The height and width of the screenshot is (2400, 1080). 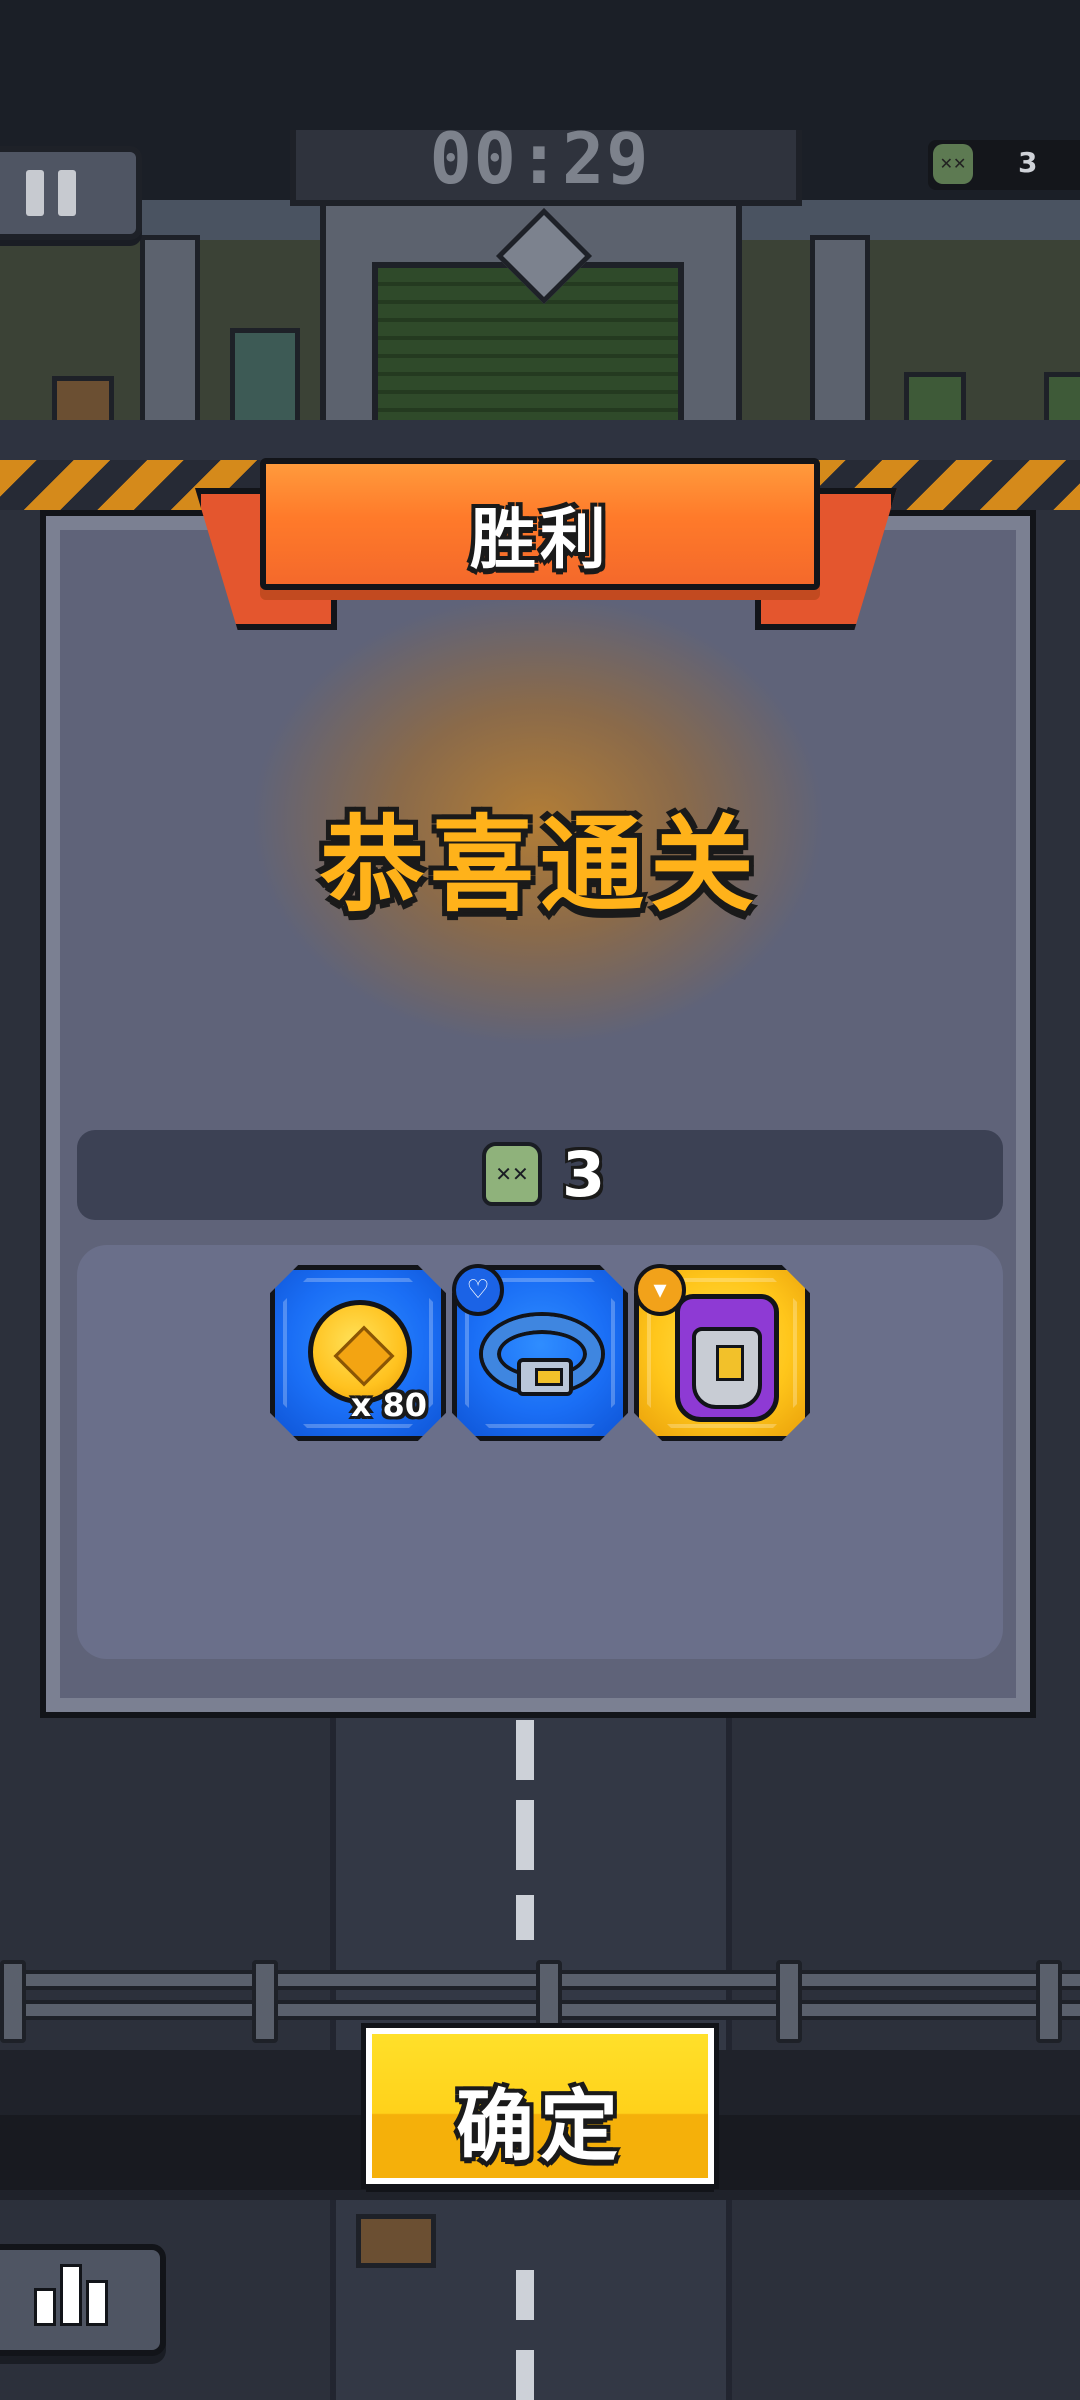 What do you see at coordinates (540, 539) in the screenshot?
I see `dialog-title: 胜利` at bounding box center [540, 539].